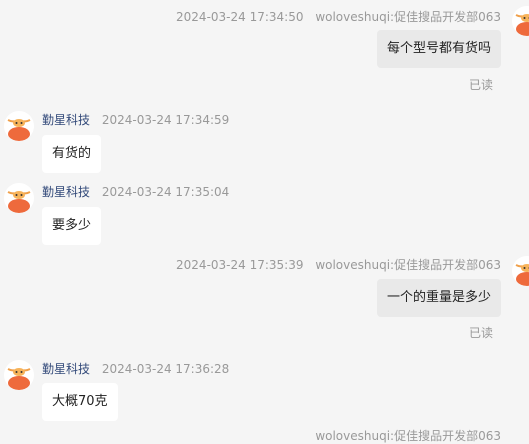  I want to click on message-meta: 勤星科技 2024-03-24 17:36:28, so click(135, 368).